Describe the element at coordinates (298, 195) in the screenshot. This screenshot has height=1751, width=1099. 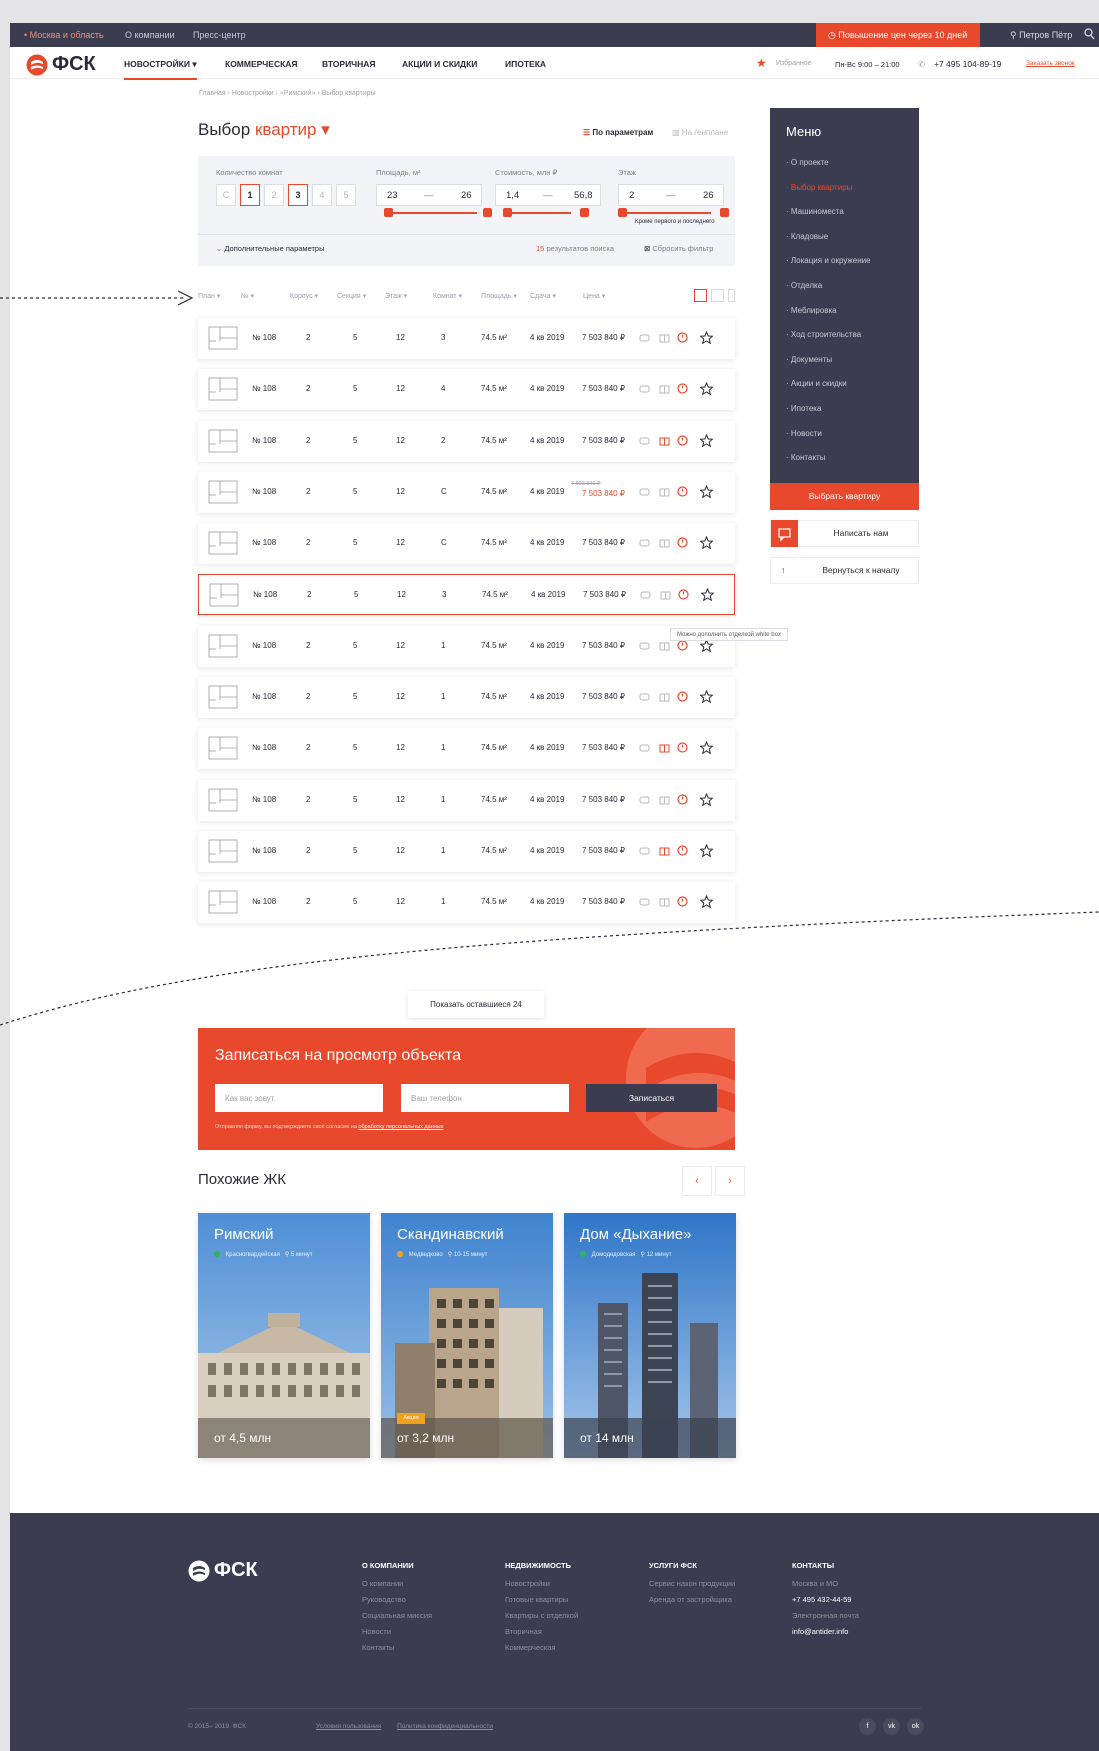
I see `room-option-3: 3` at that location.